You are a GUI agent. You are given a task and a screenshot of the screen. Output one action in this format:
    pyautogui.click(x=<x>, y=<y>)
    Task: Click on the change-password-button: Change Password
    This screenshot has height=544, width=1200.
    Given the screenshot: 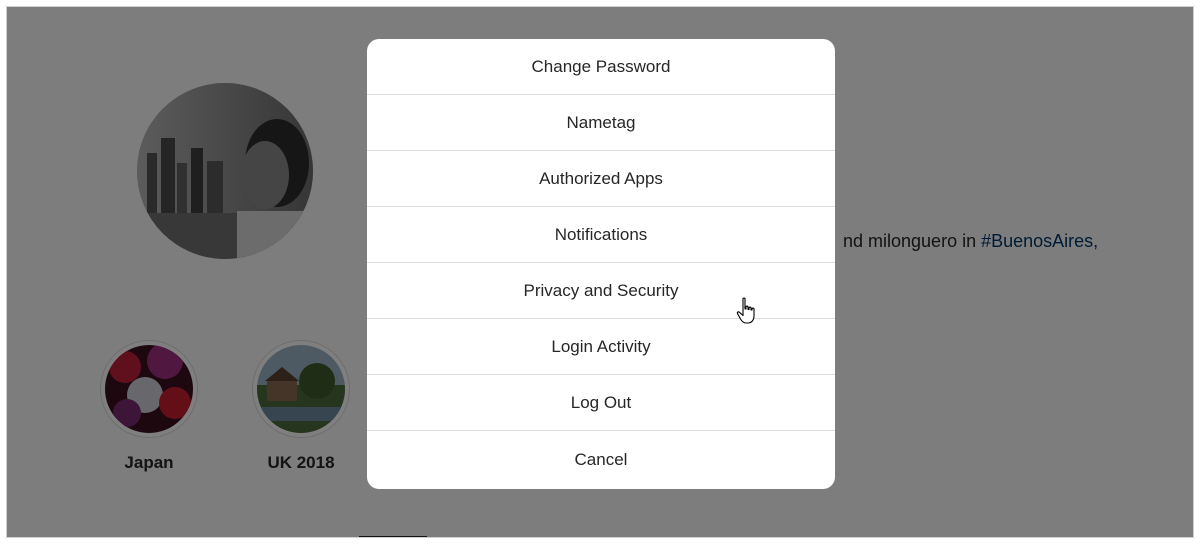 What is the action you would take?
    pyautogui.click(x=601, y=67)
    